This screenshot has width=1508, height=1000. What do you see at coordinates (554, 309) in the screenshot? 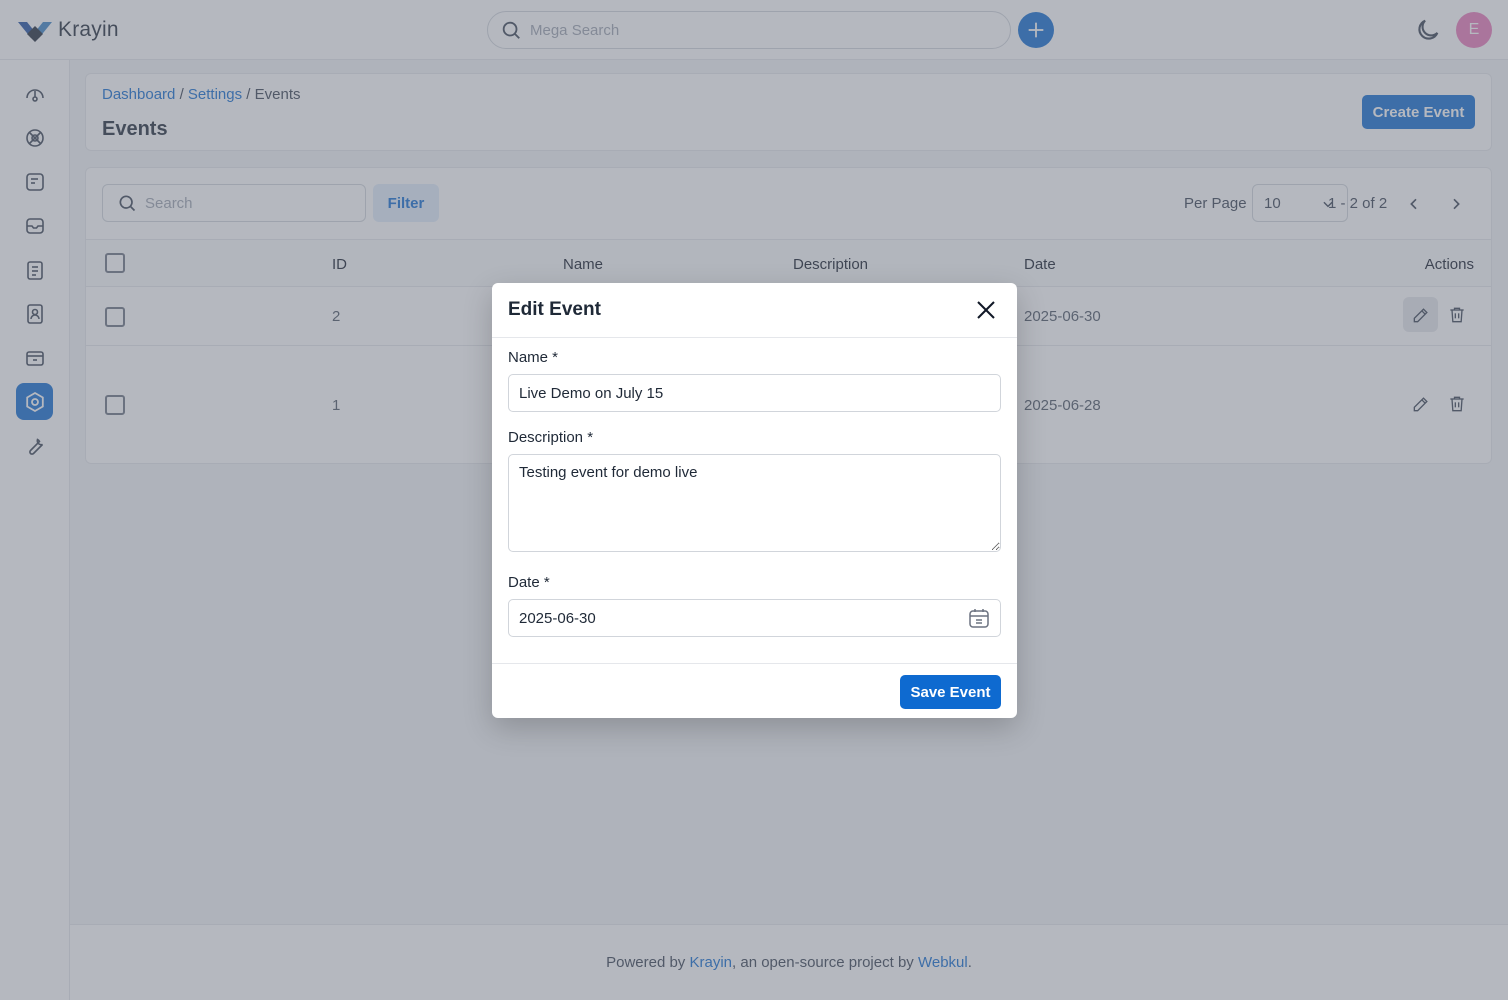
I see `modal-title: Edit Event` at bounding box center [554, 309].